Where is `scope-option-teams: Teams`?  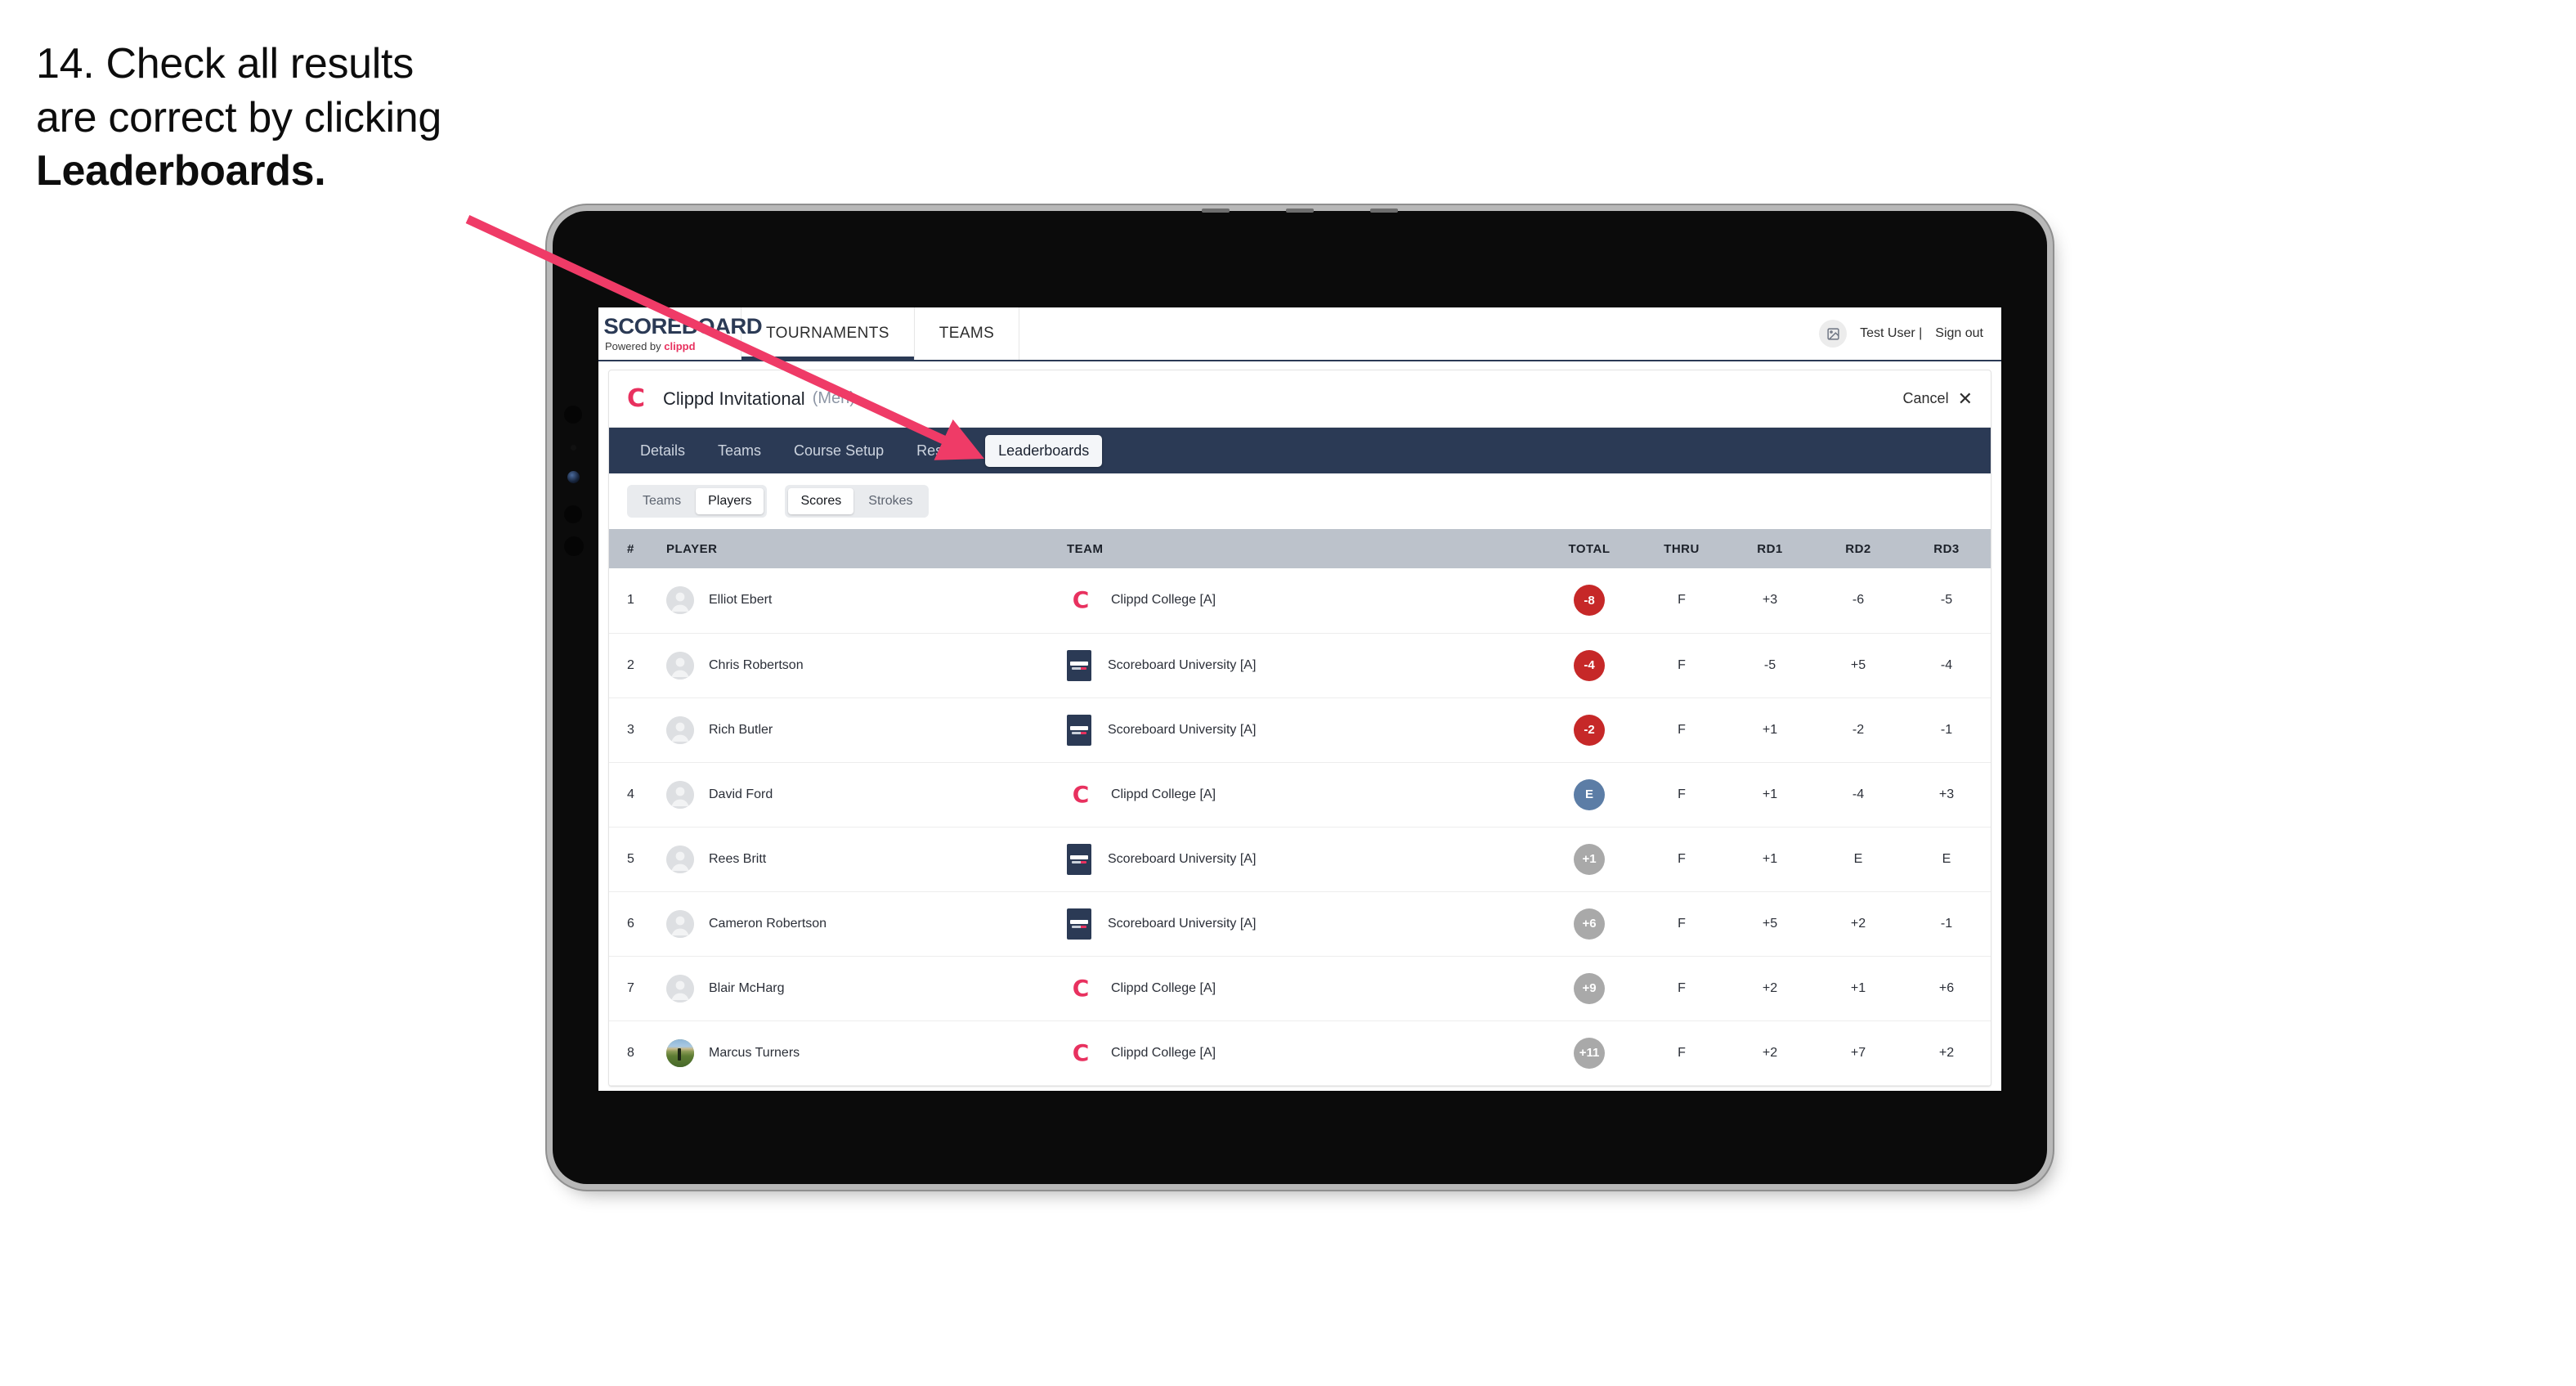
scope-option-teams: Teams is located at coordinates (662, 501).